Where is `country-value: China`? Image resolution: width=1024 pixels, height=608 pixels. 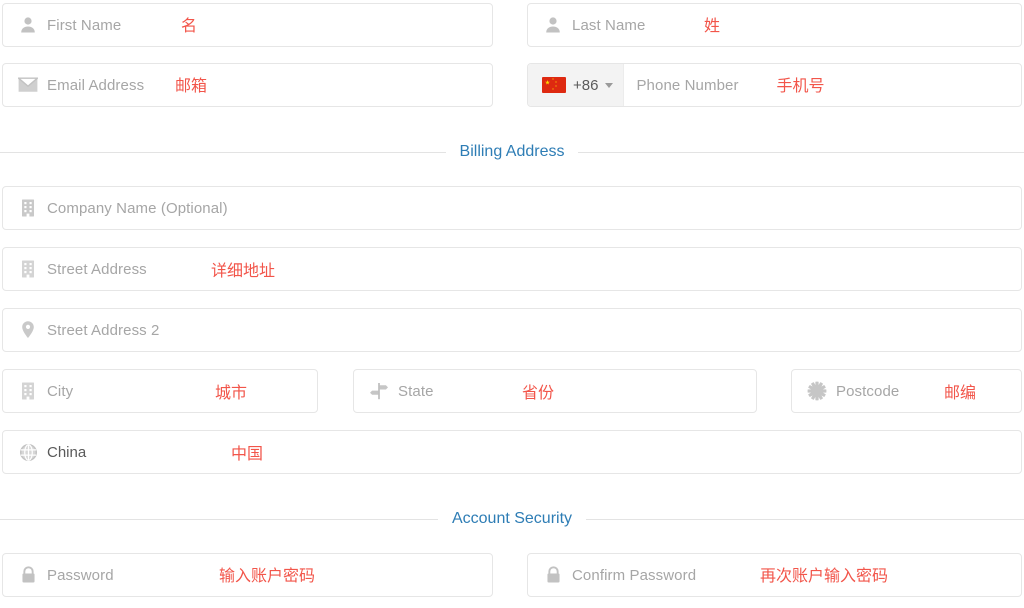
country-value: China is located at coordinates (67, 452).